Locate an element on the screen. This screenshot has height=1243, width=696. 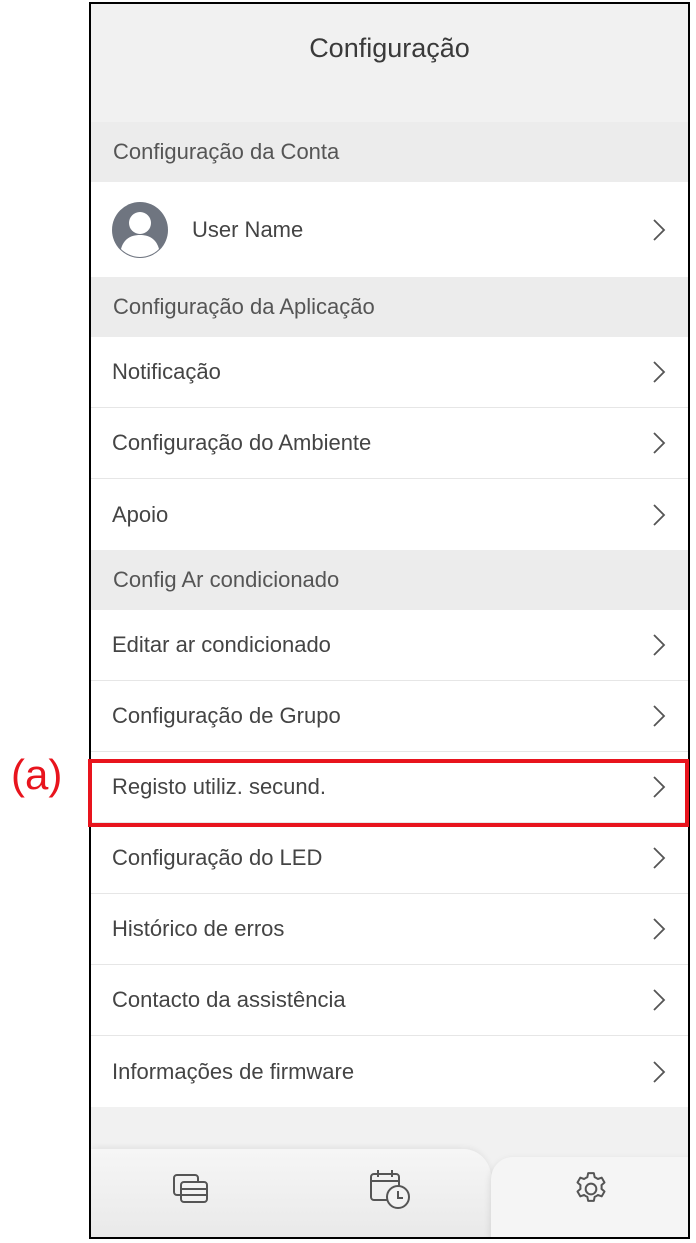
section-header-account: Configuração da Conta is located at coordinates (389, 152).